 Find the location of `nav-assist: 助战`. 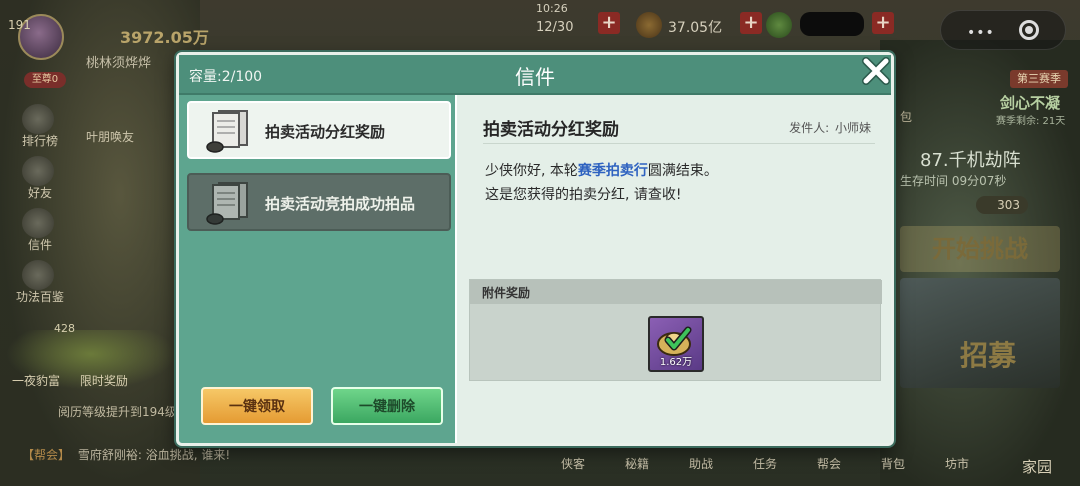

nav-assist: 助战 is located at coordinates (701, 463).